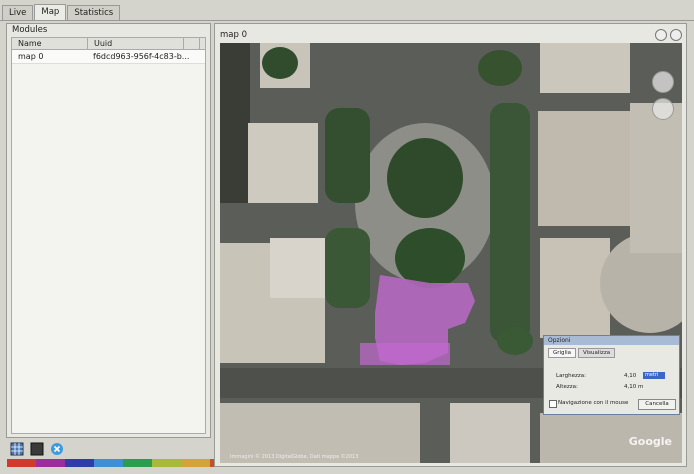 This screenshot has width=694, height=474. What do you see at coordinates (634, 387) in the screenshot?
I see `height-value: 4,10 m` at bounding box center [634, 387].